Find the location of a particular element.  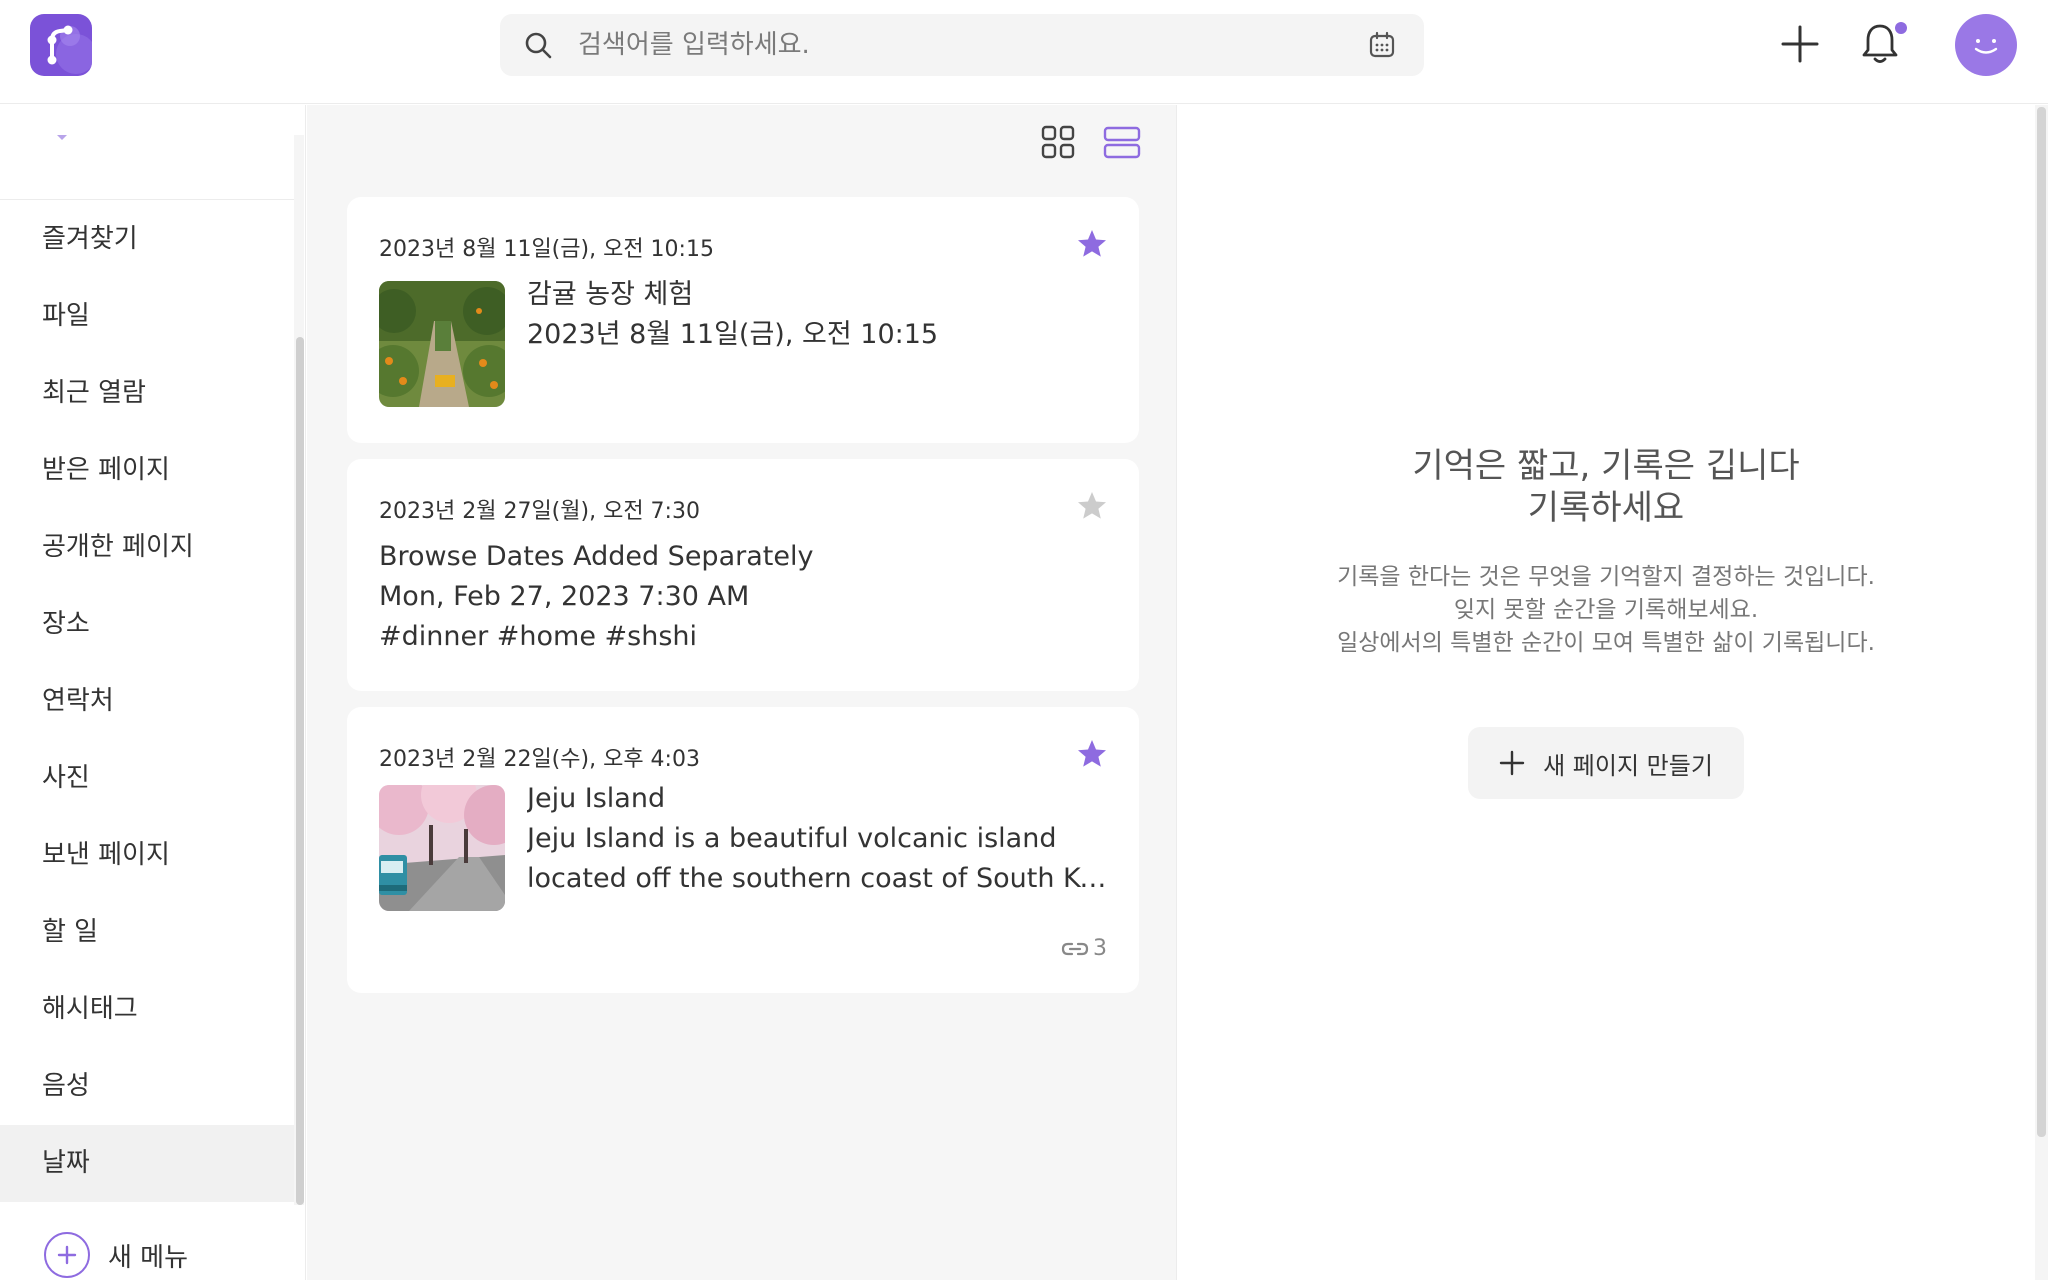

notification-dot is located at coordinates (1901, 28).